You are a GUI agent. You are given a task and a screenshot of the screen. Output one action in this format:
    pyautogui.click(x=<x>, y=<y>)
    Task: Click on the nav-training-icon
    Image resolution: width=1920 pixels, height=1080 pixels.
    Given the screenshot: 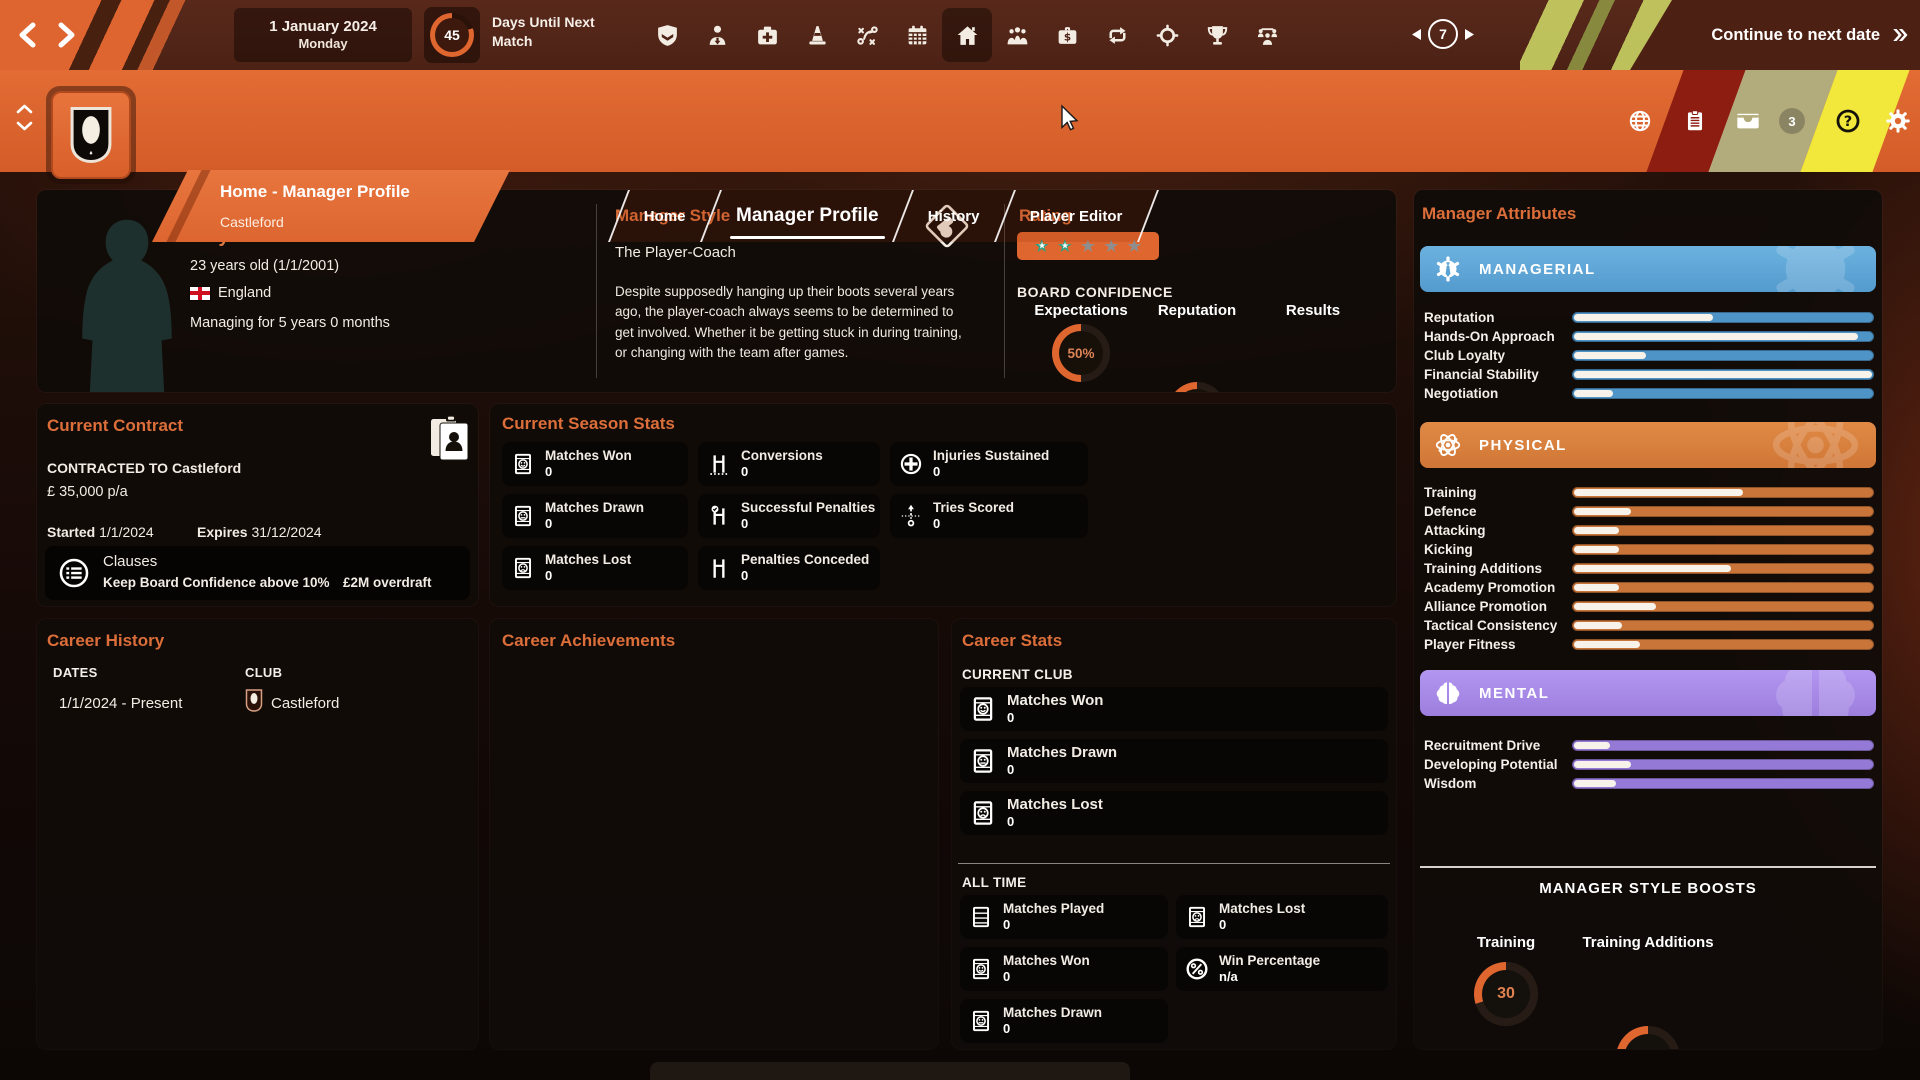 What is the action you would take?
    pyautogui.click(x=817, y=35)
    